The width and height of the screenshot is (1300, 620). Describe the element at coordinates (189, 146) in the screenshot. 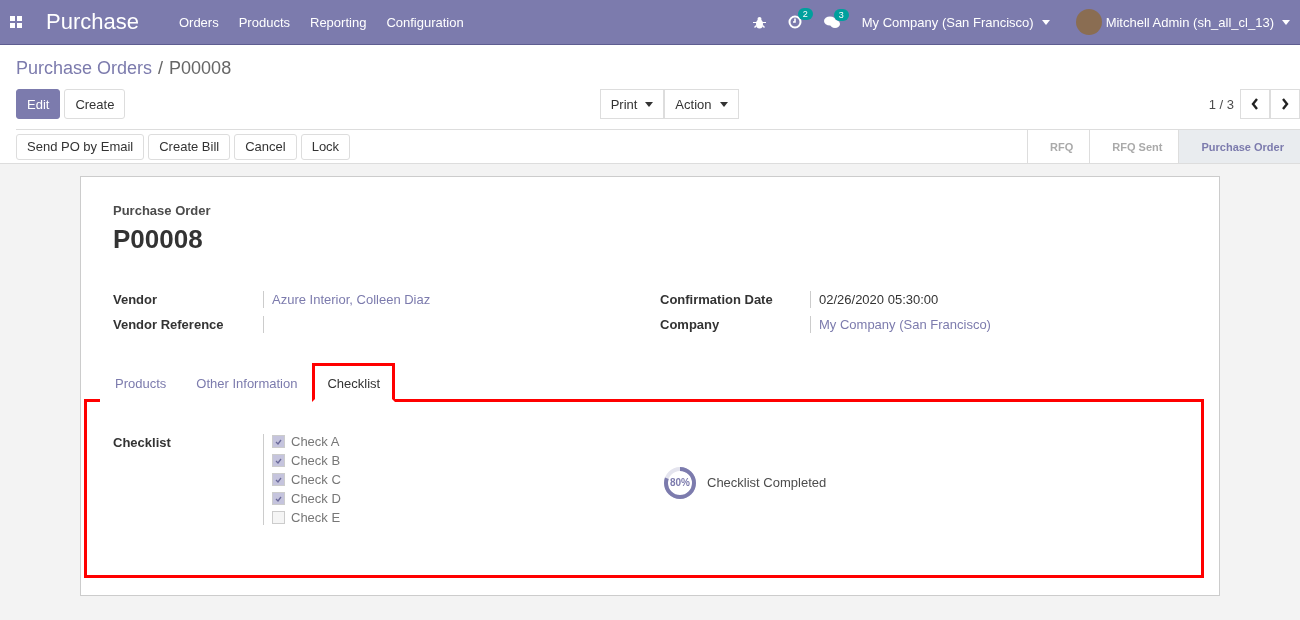

I see `workflow-button: Create Bill` at that location.